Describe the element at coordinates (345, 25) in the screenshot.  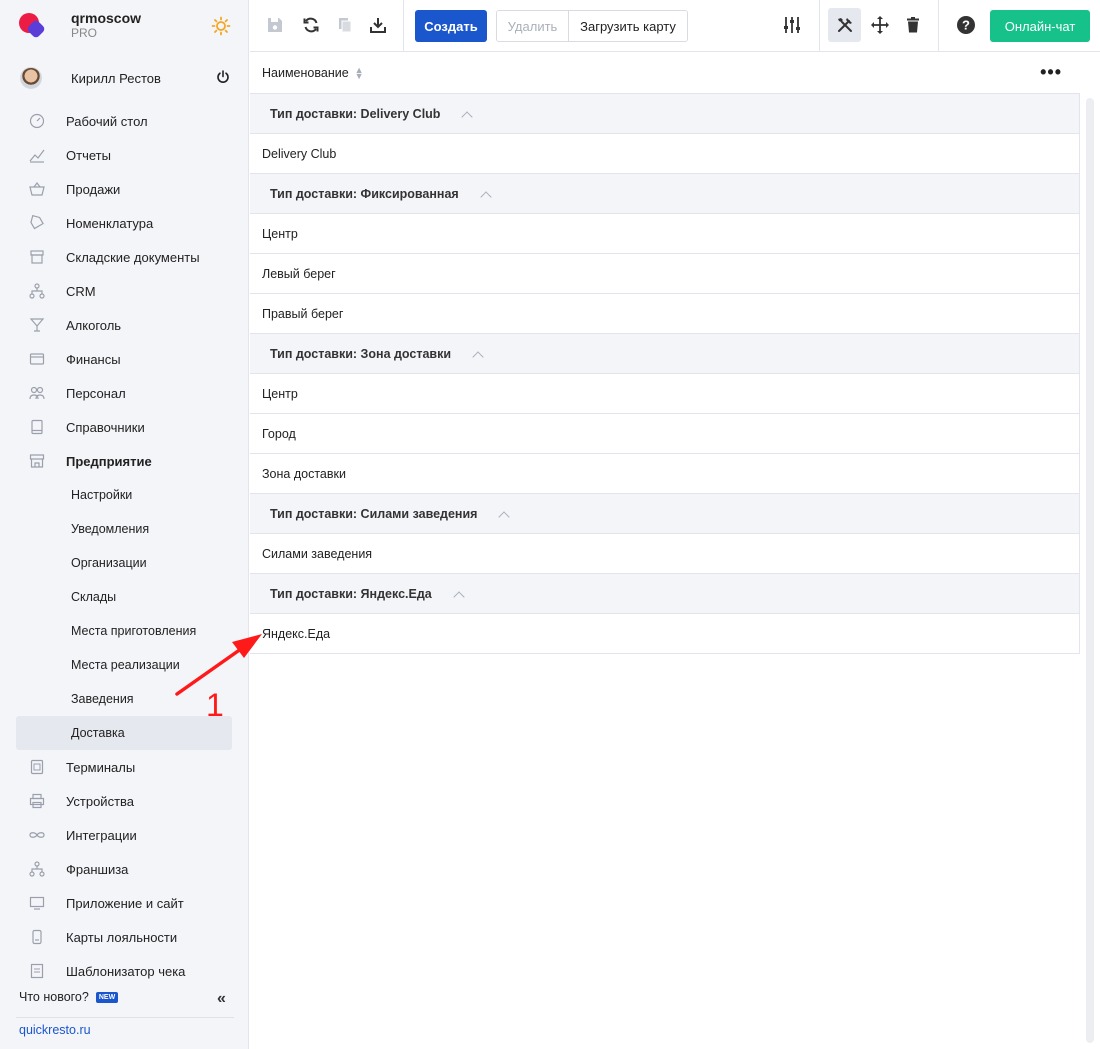
I see `copy-icon` at that location.